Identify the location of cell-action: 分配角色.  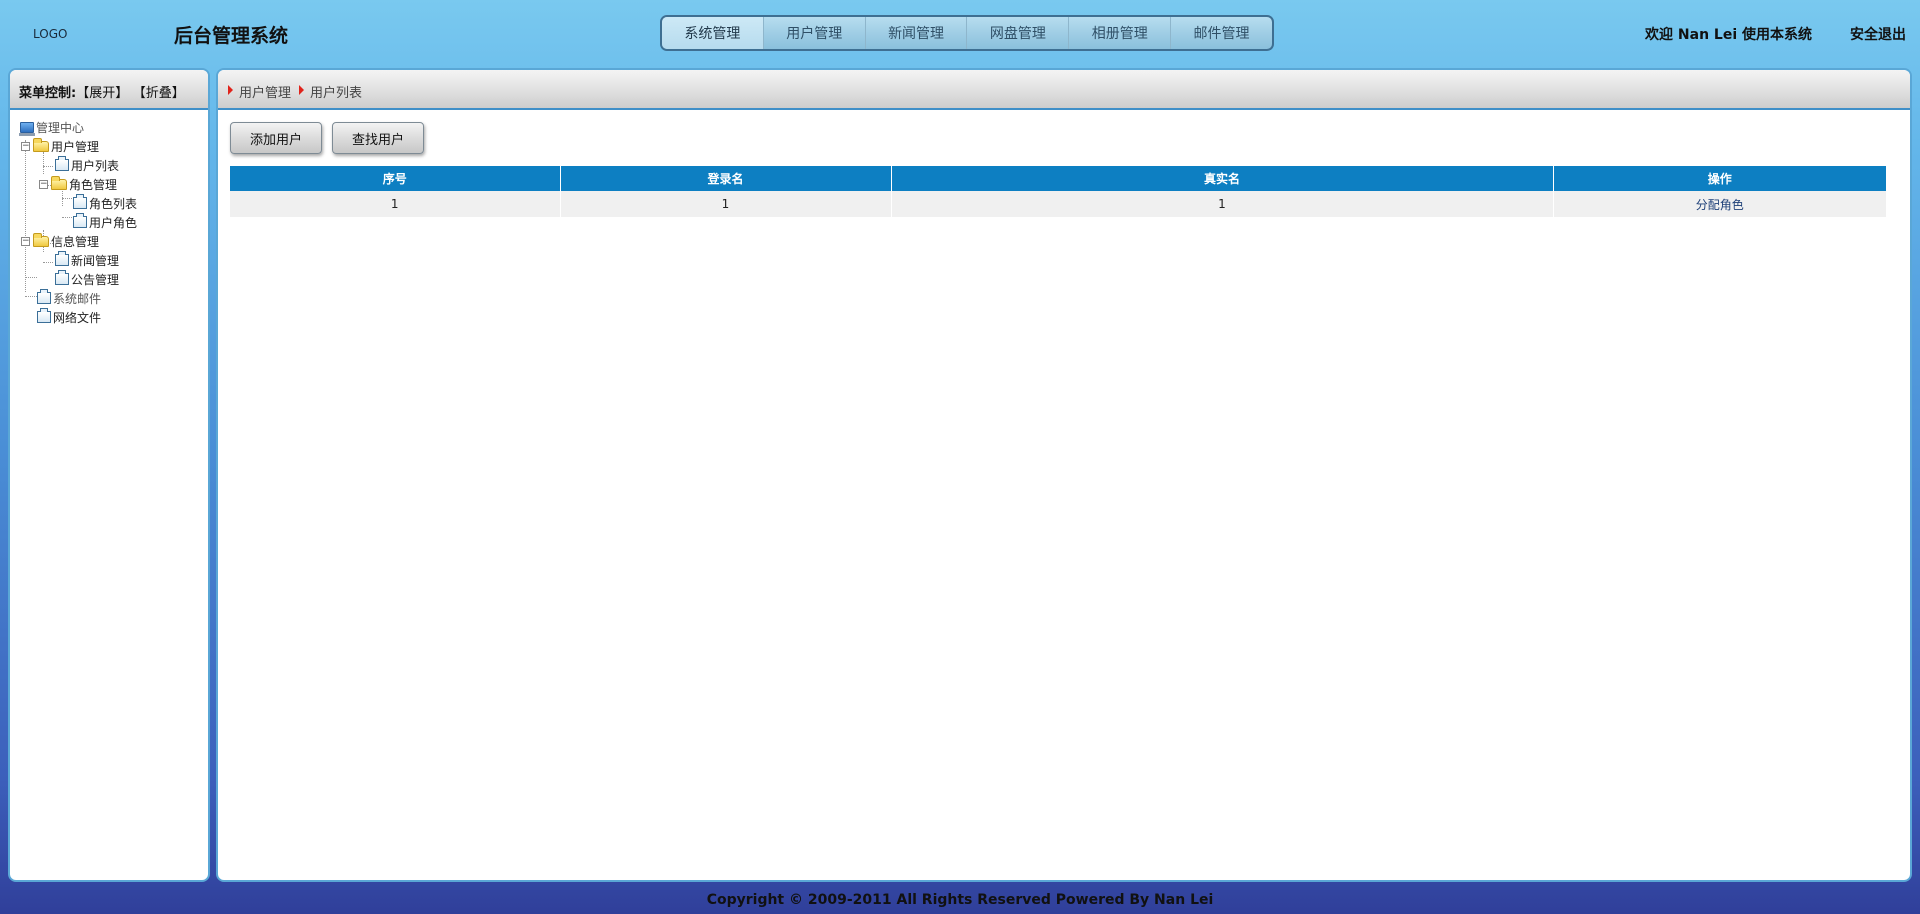
(1719, 204).